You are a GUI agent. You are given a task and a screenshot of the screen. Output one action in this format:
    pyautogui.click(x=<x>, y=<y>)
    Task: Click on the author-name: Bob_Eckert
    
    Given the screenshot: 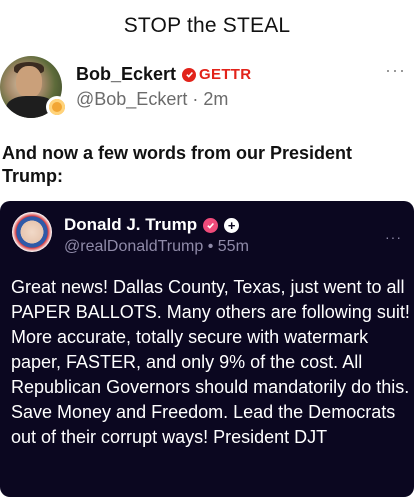 What is the action you would take?
    pyautogui.click(x=126, y=74)
    